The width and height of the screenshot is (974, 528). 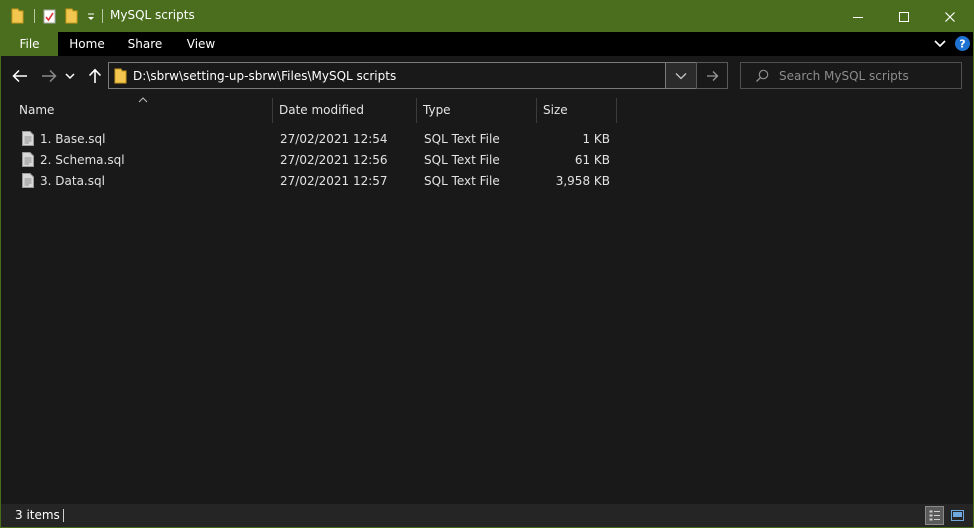 I want to click on close-icon, so click(x=950, y=16).